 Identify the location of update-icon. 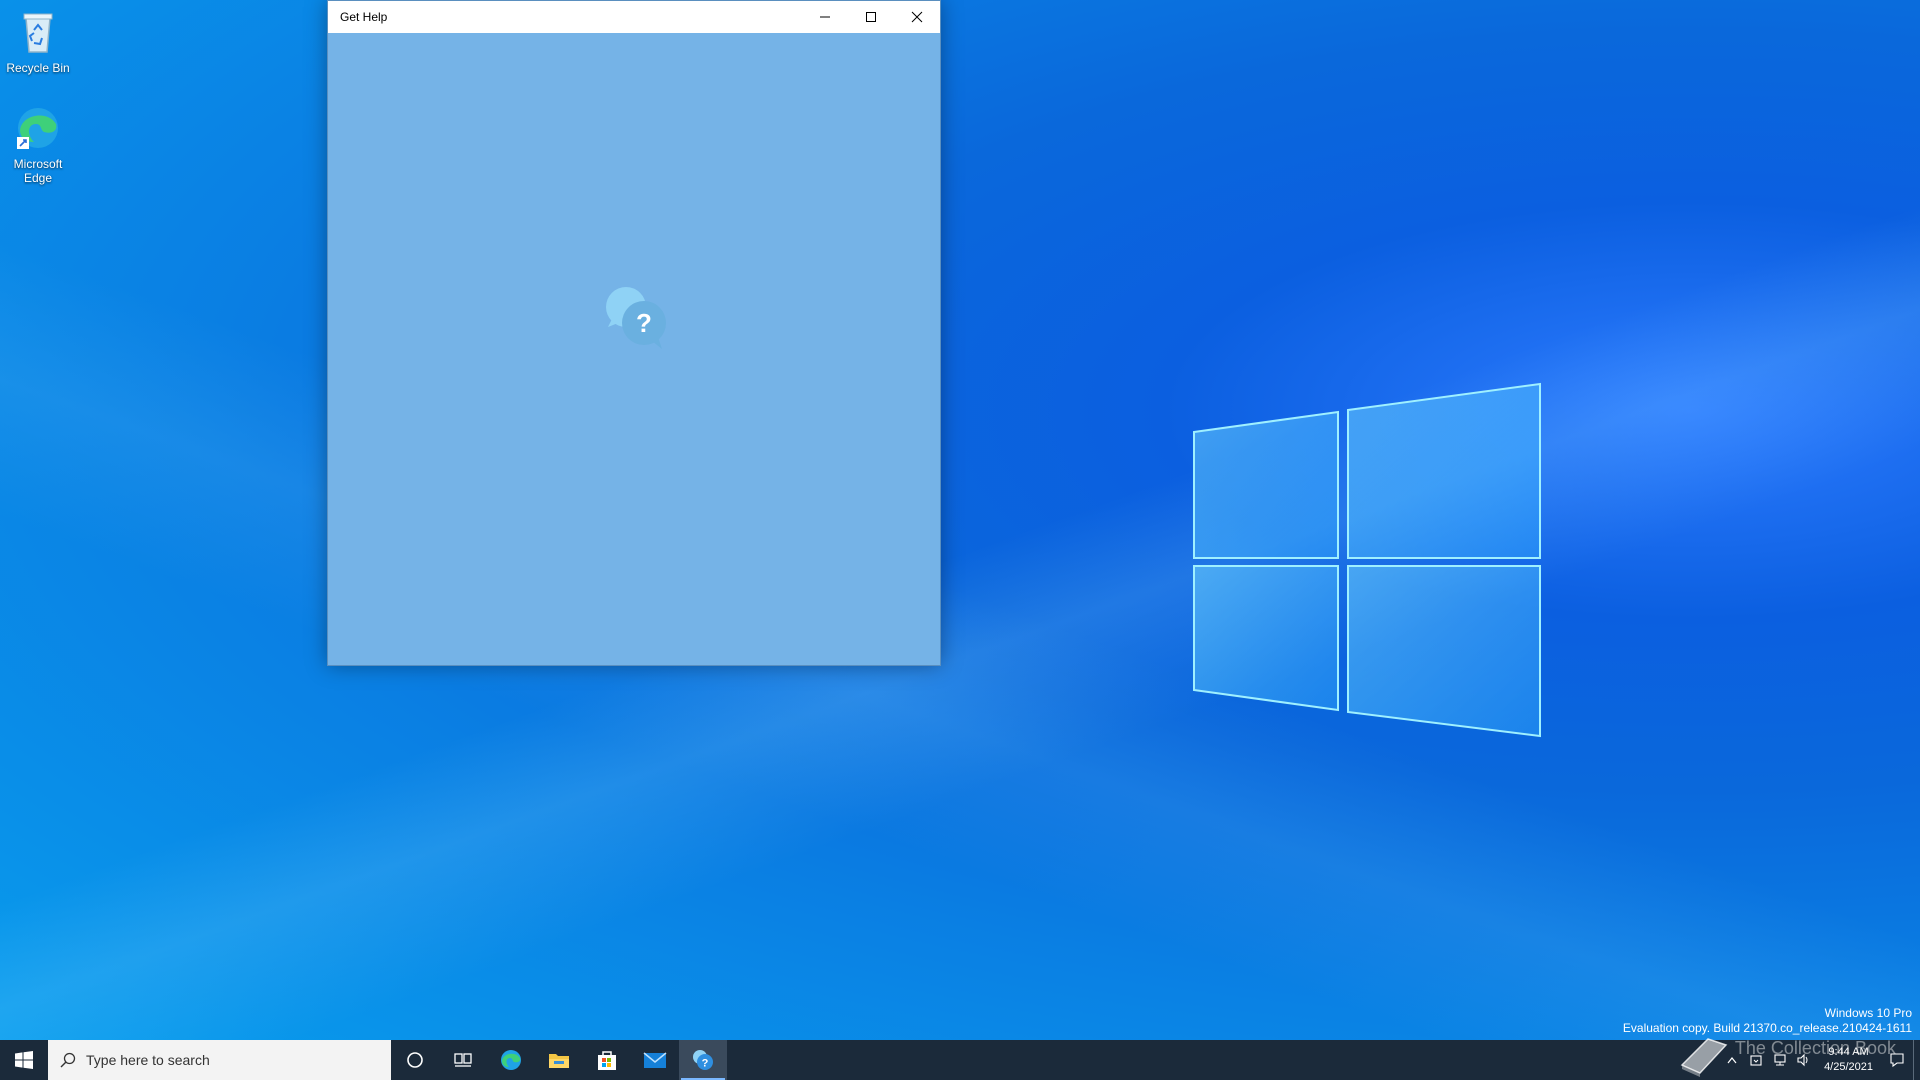
(1756, 1060).